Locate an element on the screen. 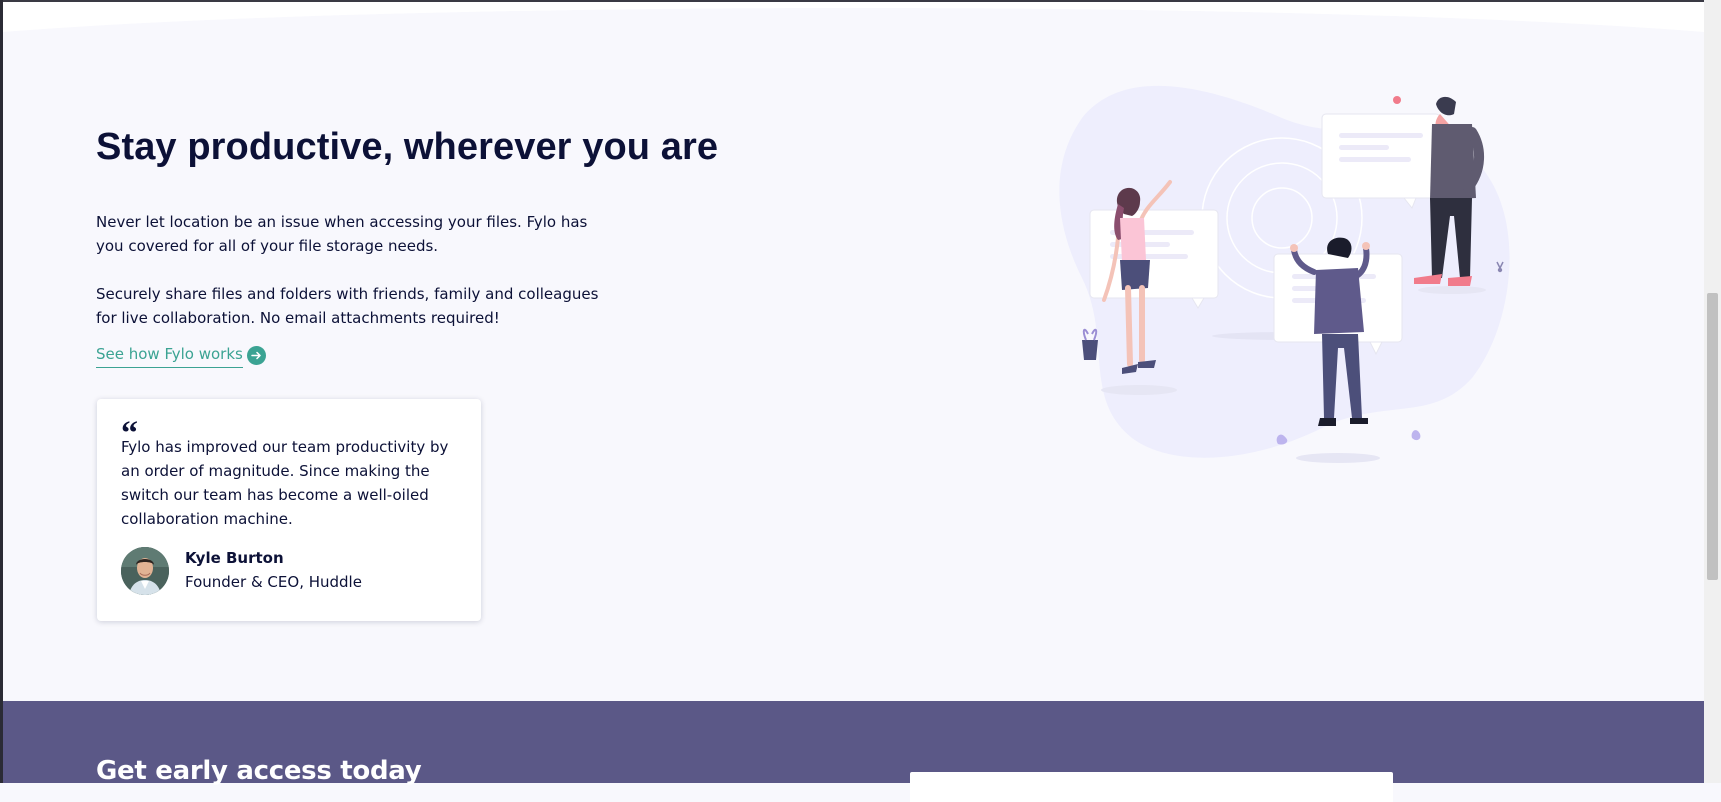 The image size is (1721, 802). see-how-fylo-works-label: See how Fylo works is located at coordinates (169, 355).